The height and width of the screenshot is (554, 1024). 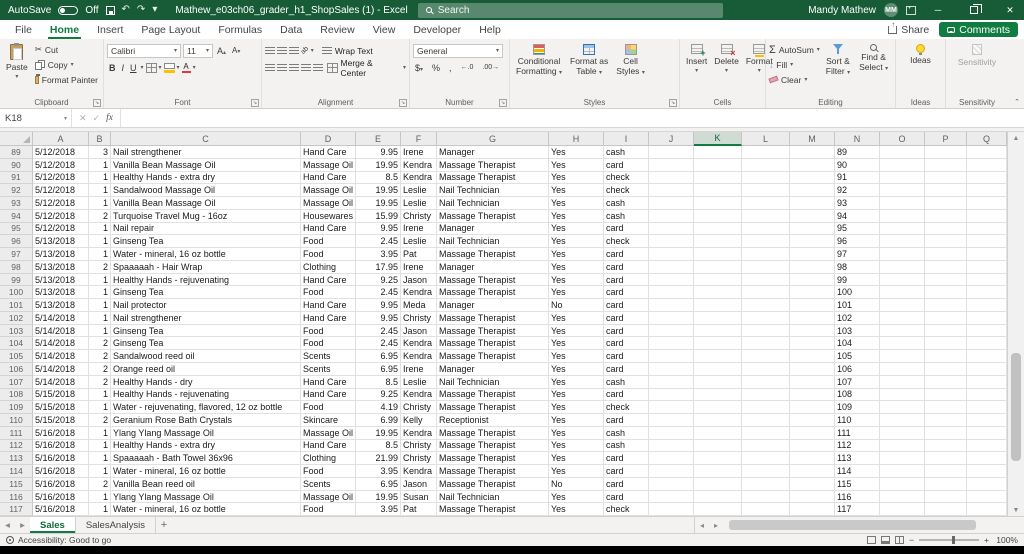 I want to click on cell-F90: Kendra, so click(x=419, y=165).